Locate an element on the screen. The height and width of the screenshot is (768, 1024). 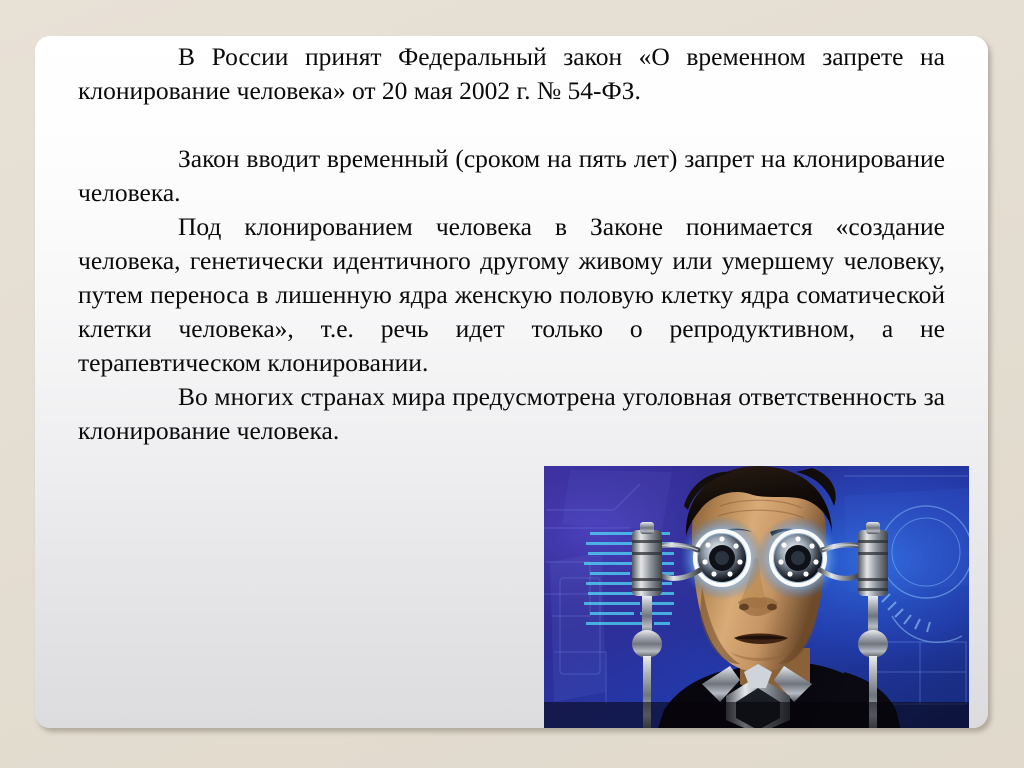
poster-illustration is located at coordinates (756, 597).